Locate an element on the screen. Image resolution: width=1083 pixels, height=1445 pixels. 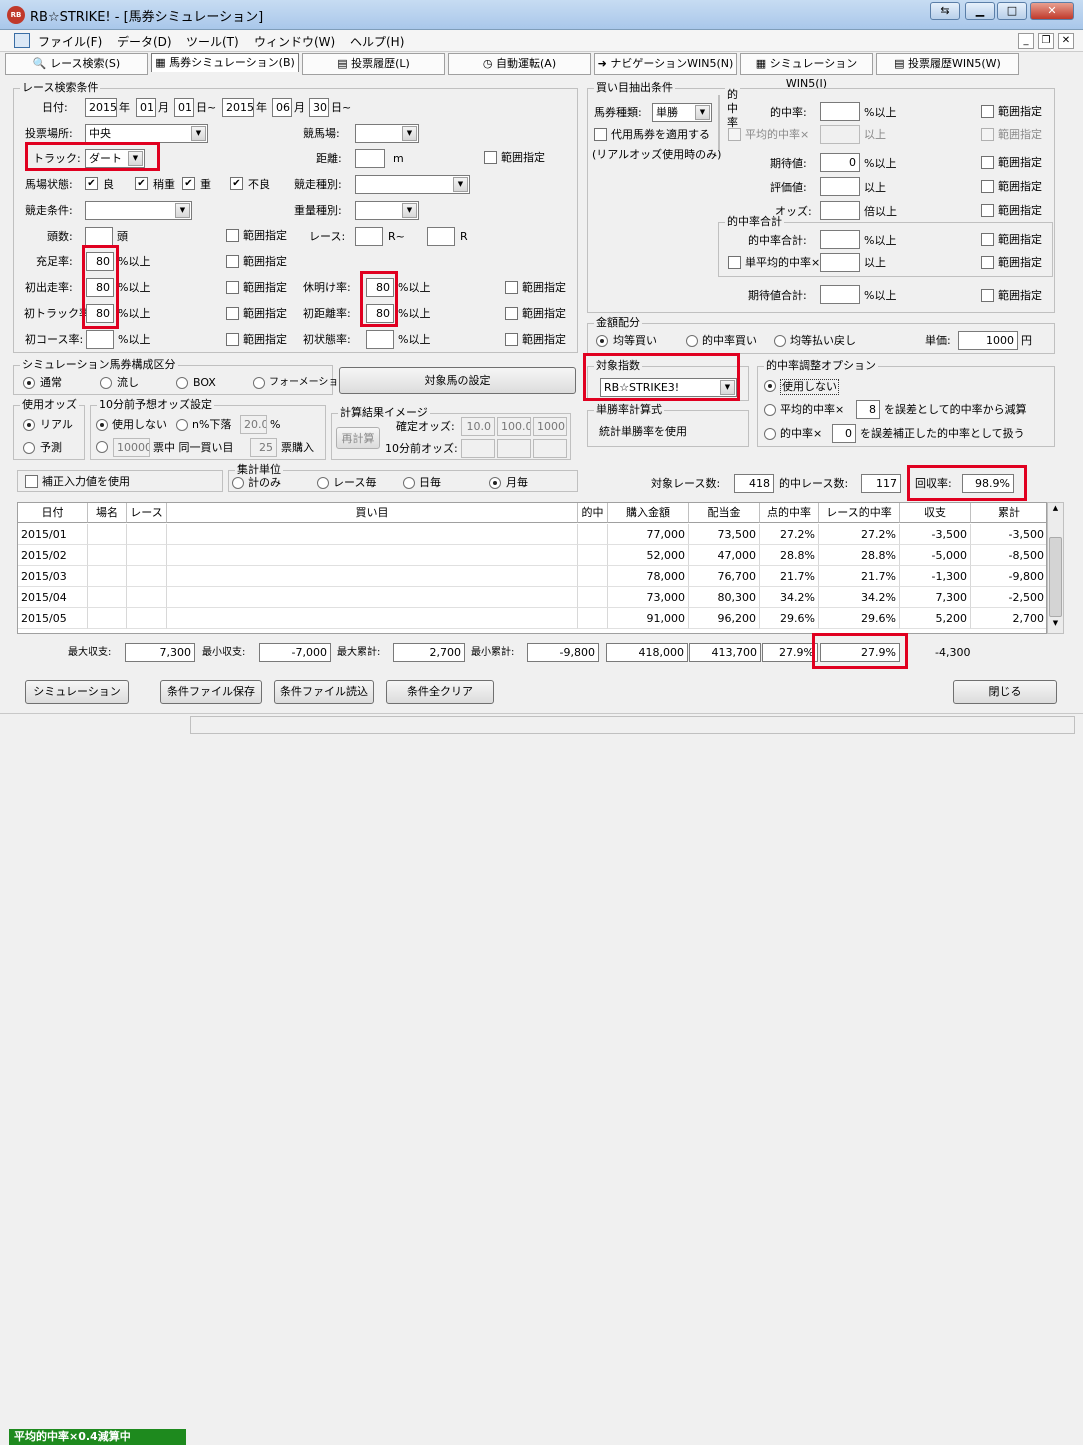
from-year-input: 2015 is located at coordinates (101, 107).